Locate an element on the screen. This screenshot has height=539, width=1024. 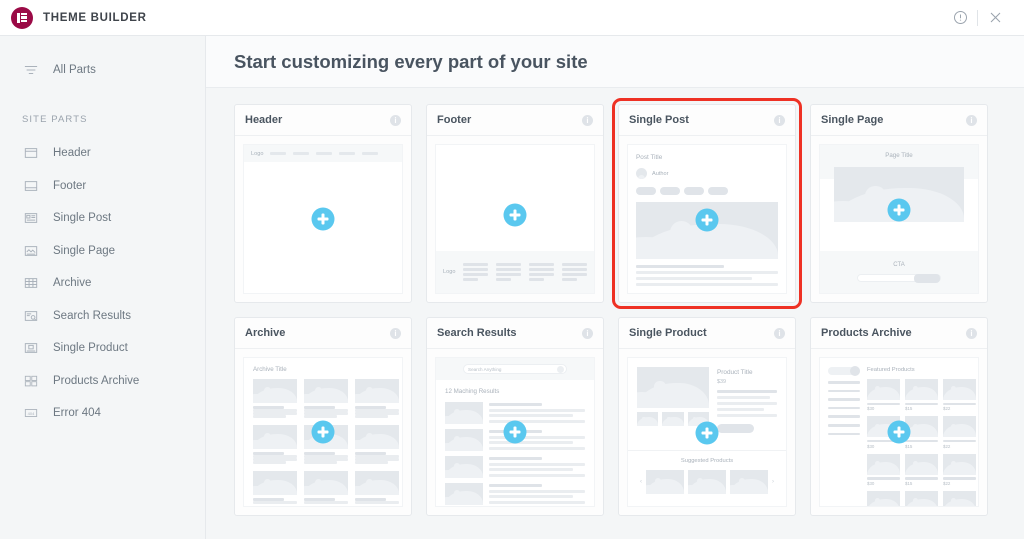
topbar-actions is located at coordinates (983, 18).